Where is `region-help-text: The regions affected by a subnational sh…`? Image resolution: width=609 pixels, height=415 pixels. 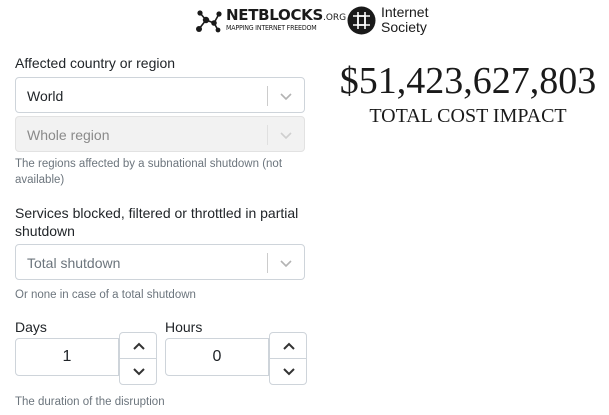
region-help-text: The regions affected by a subnational sh… is located at coordinates (149, 172).